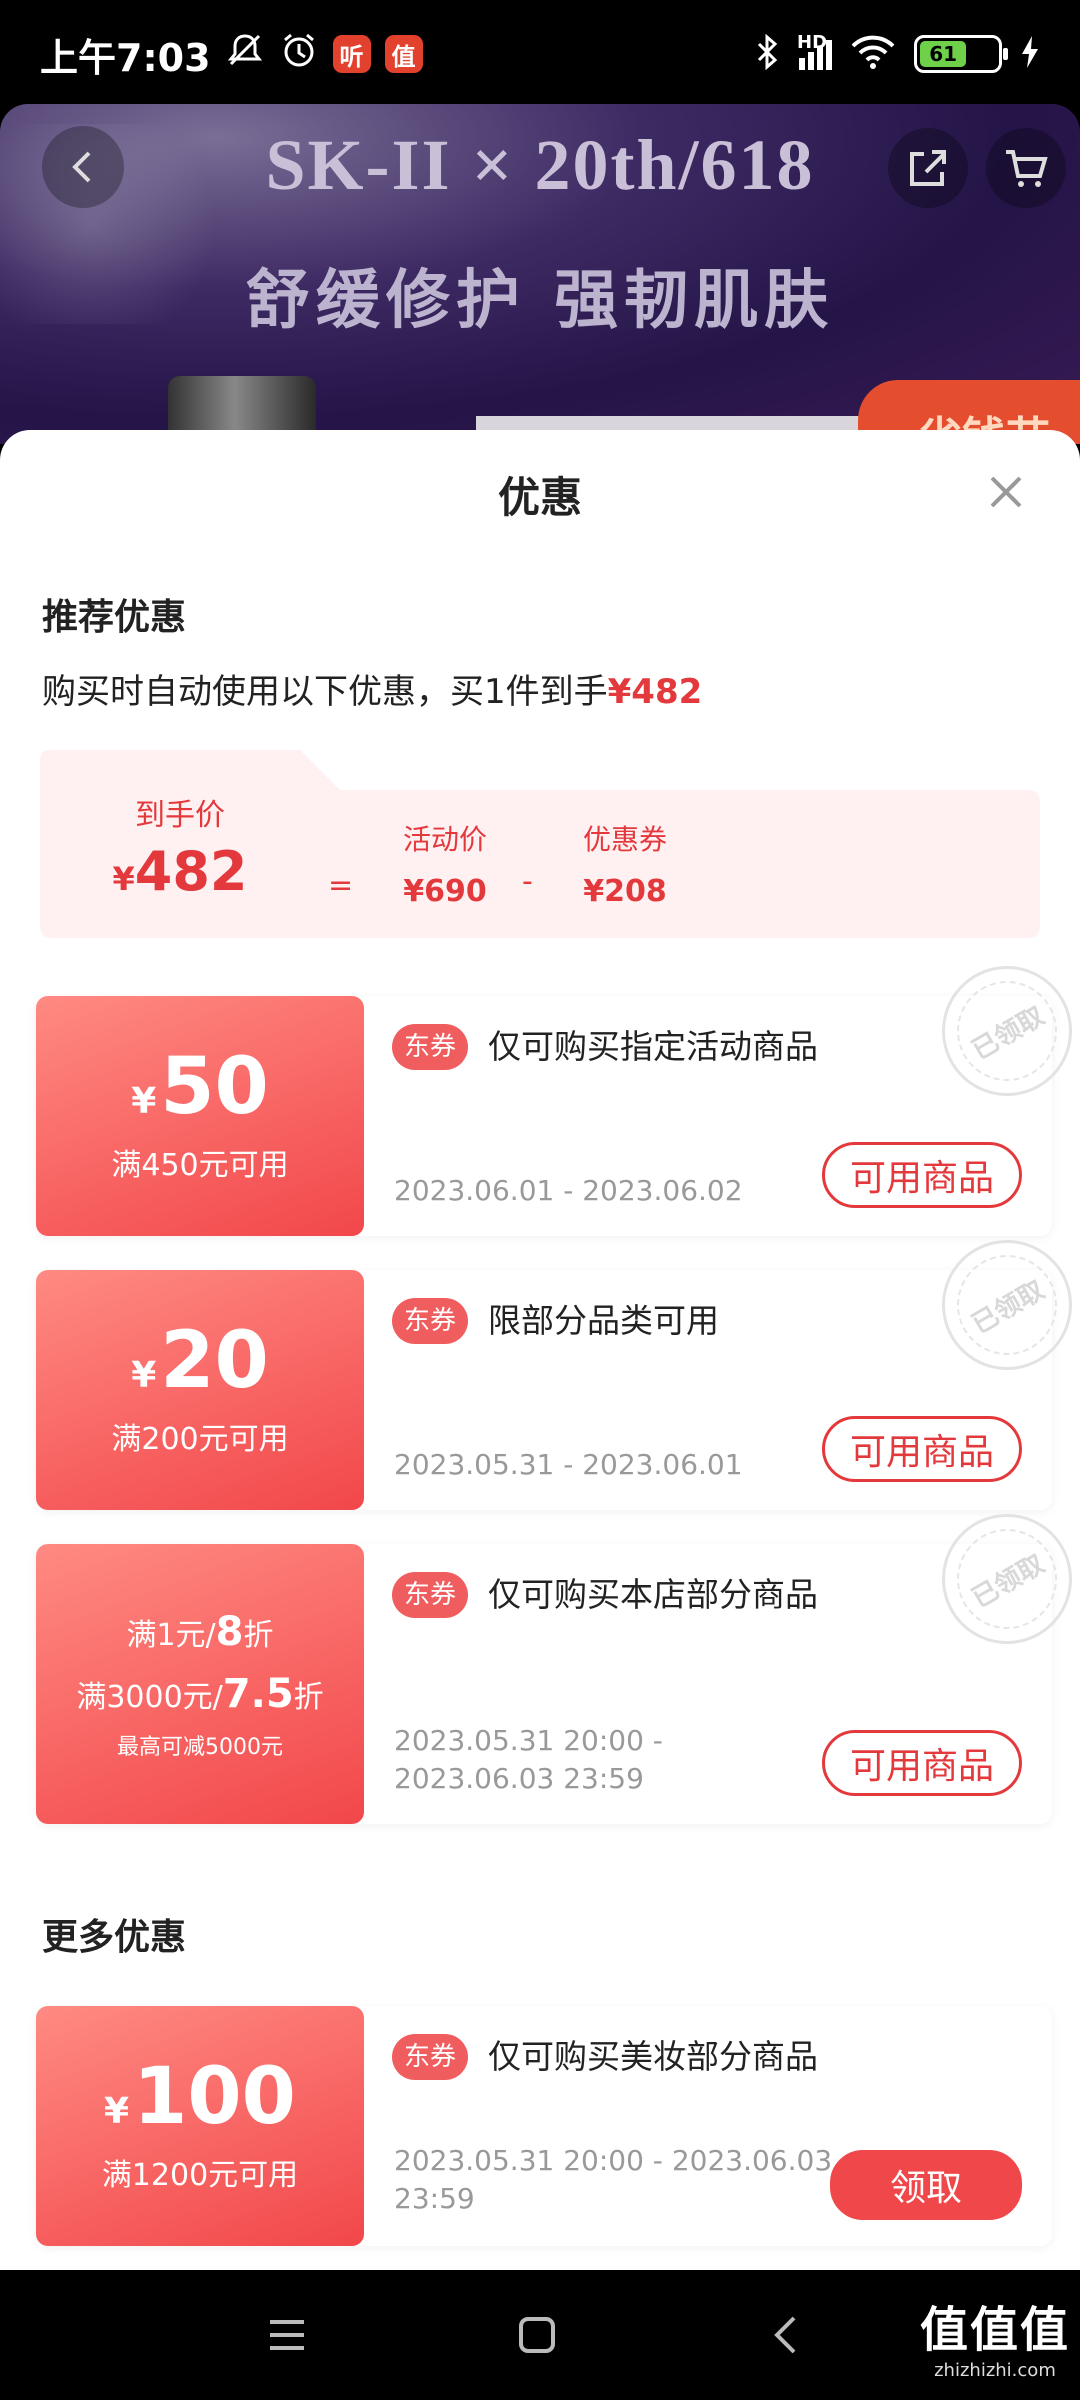  Describe the element at coordinates (351, 54) in the screenshot. I see `listen-app-icon: 听` at that location.